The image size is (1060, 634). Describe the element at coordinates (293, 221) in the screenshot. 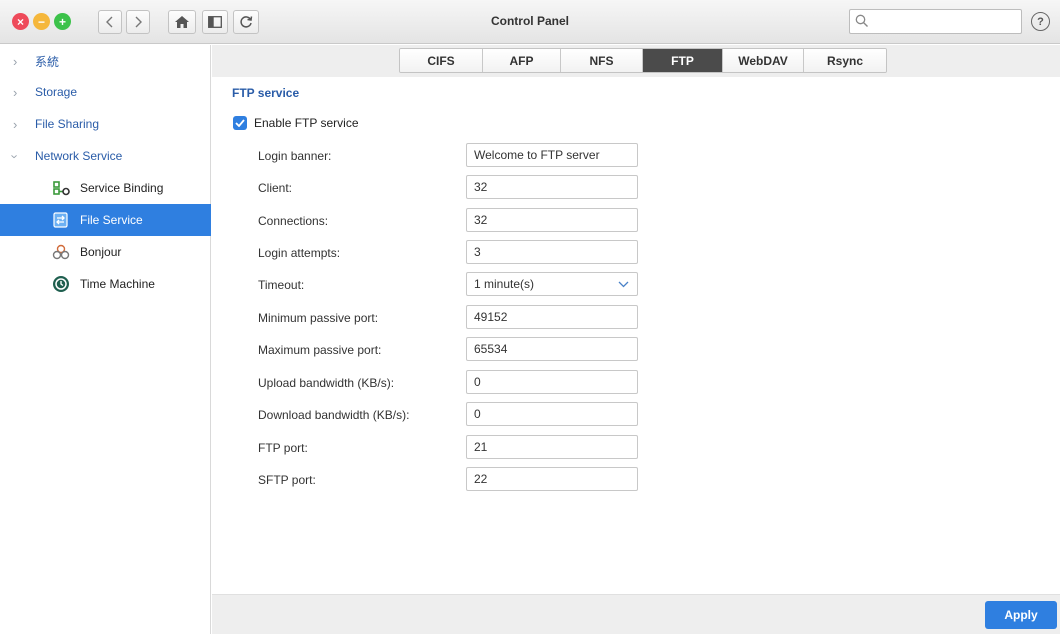

I see `connections-label: Connections:` at that location.